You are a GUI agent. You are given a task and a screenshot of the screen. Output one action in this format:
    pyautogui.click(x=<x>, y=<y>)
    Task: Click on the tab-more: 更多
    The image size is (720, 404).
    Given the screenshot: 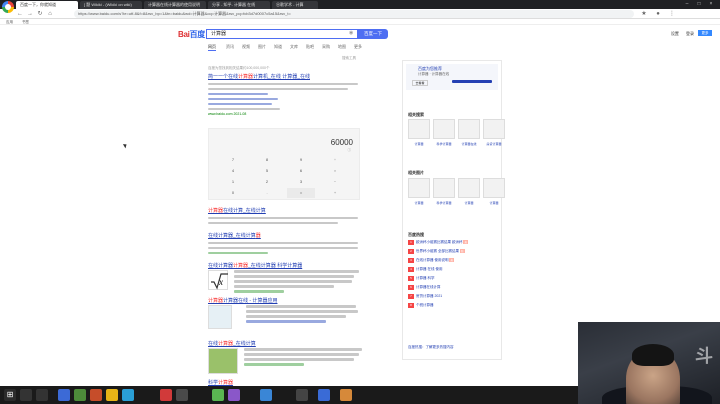 What is the action you would take?
    pyautogui.click(x=358, y=47)
    